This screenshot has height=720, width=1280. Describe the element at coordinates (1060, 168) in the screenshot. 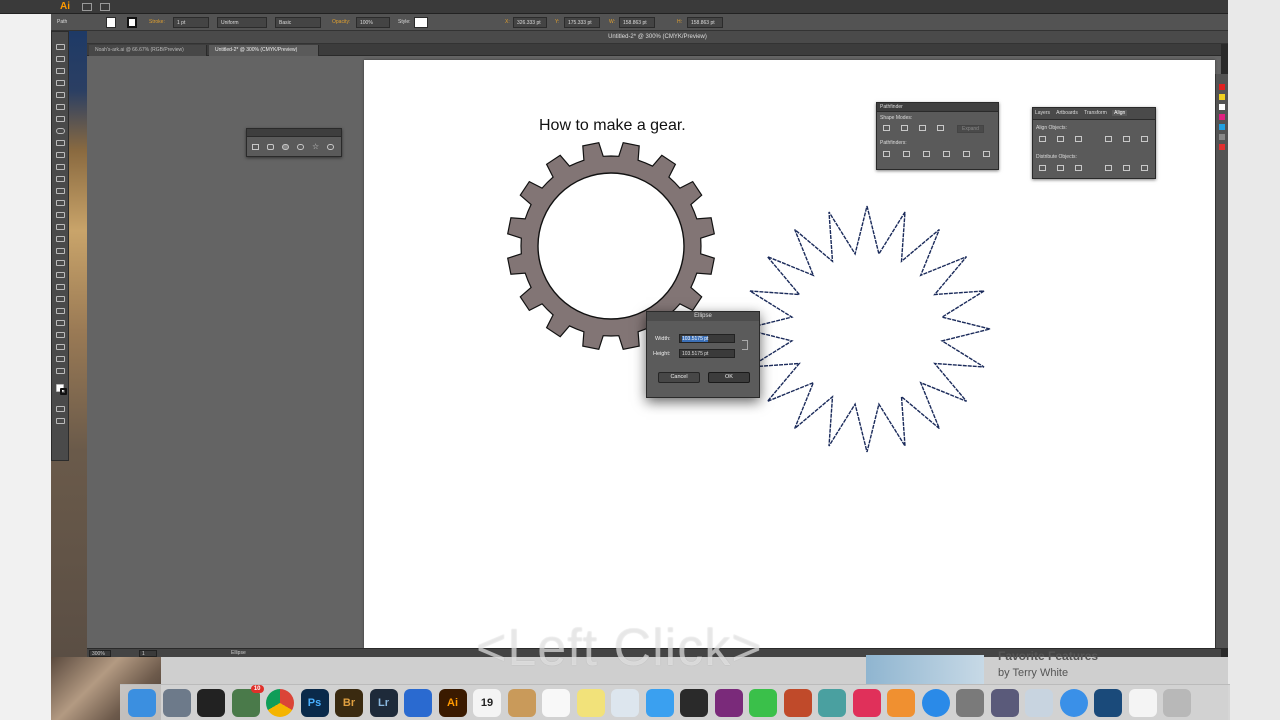

I see `distribute-vertical-center-icon` at that location.